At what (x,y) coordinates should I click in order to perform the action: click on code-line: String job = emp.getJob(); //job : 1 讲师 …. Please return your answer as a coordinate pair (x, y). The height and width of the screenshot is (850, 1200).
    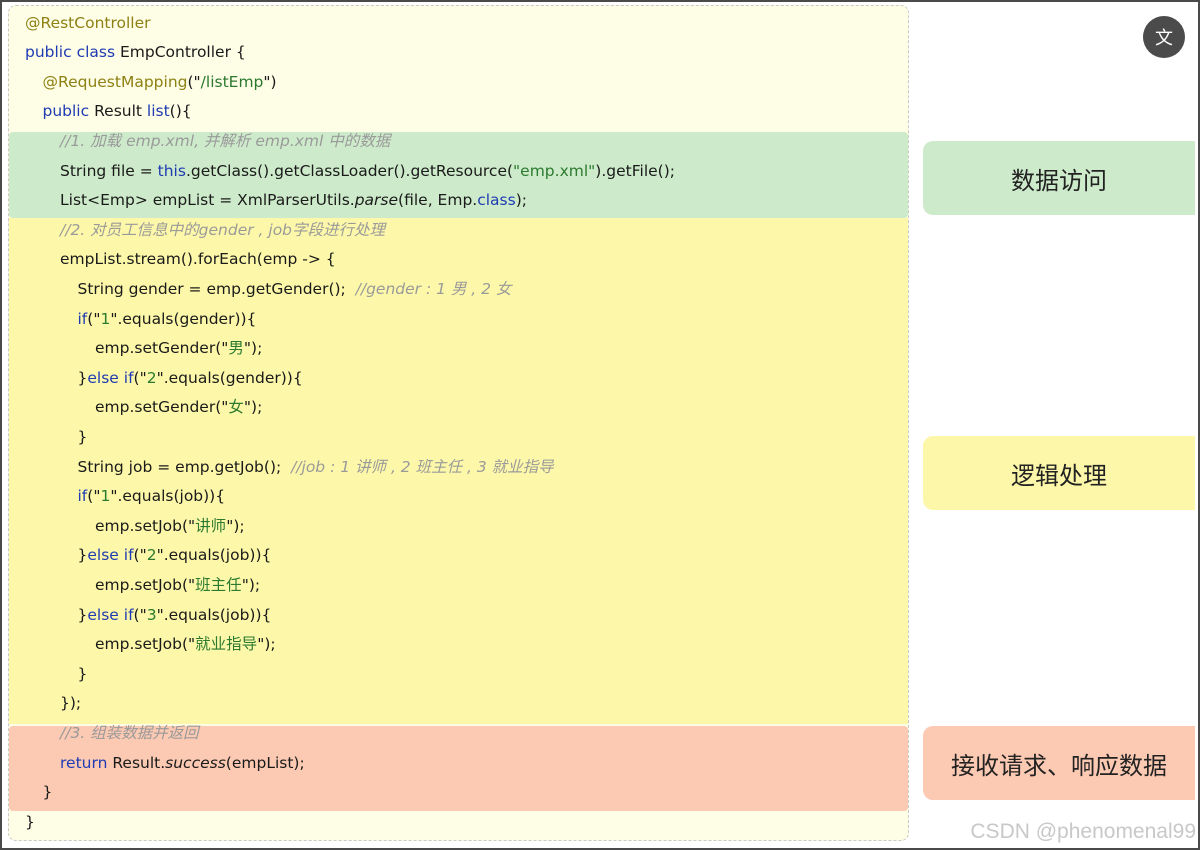
    Looking at the image, I should click on (316, 468).